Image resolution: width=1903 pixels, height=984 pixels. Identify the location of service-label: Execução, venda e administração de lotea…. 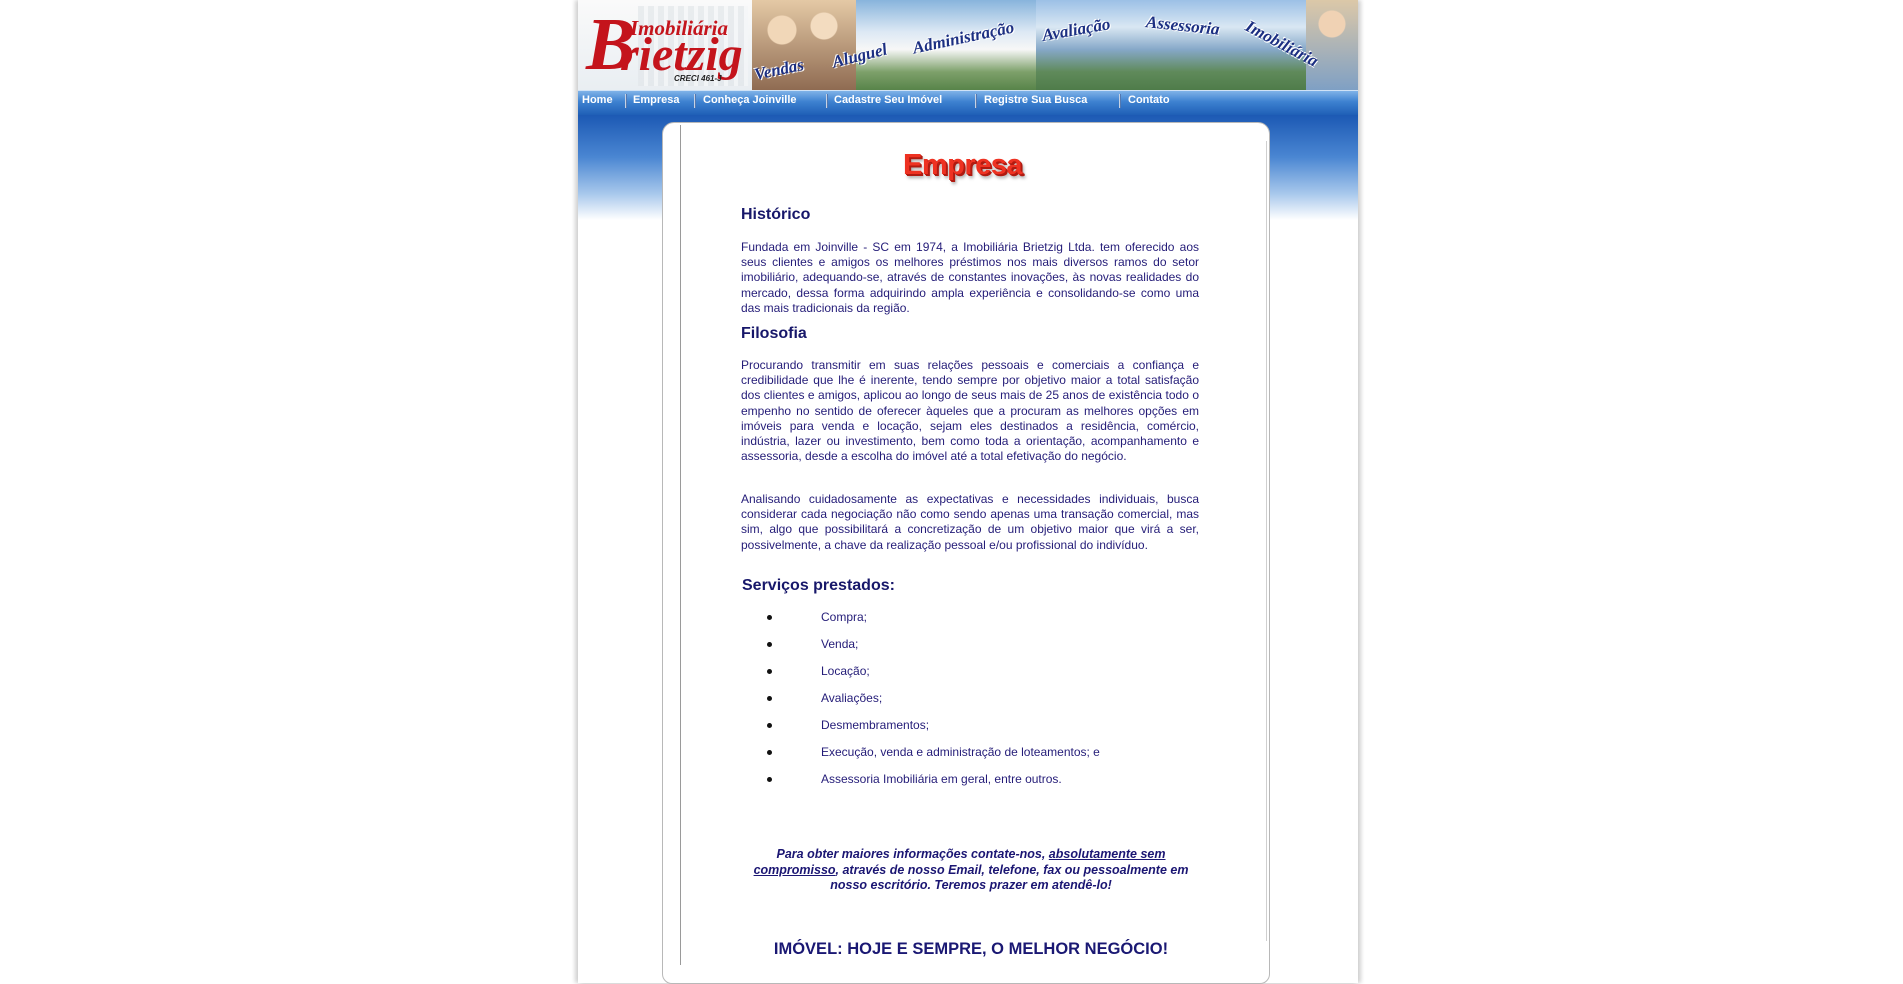
(960, 752).